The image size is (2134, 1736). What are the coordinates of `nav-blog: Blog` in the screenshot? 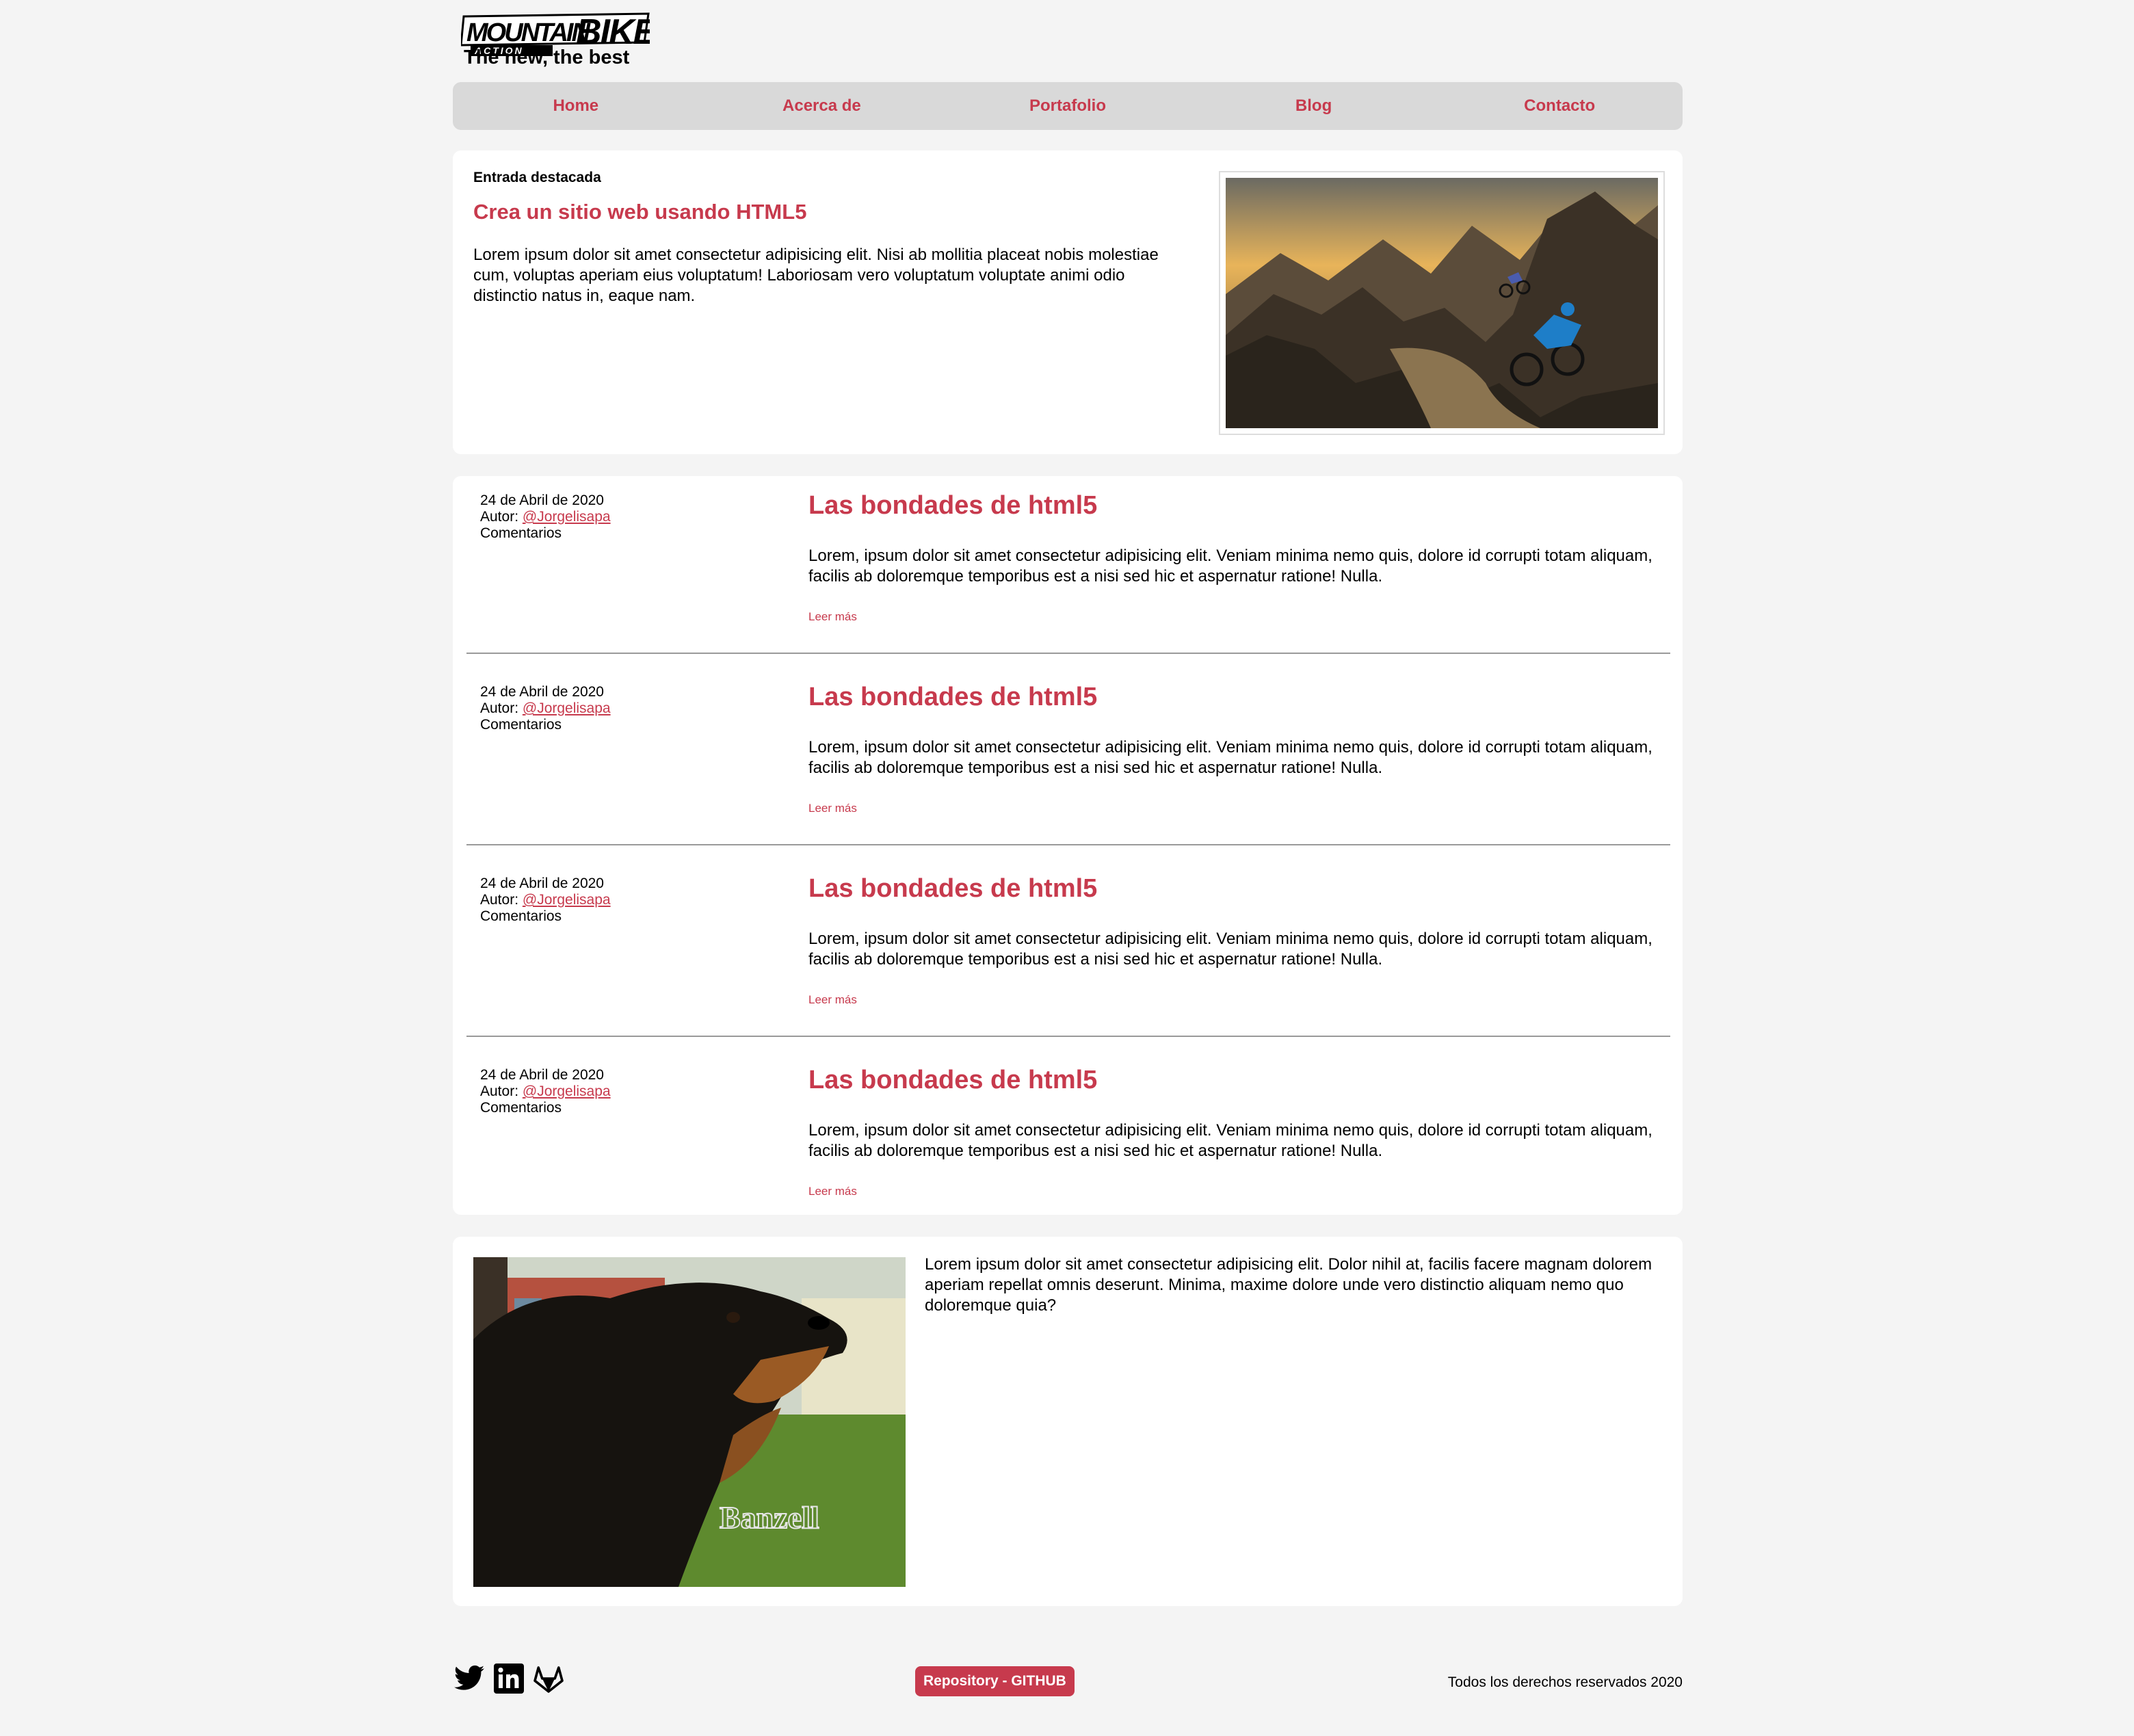 It's located at (1314, 106).